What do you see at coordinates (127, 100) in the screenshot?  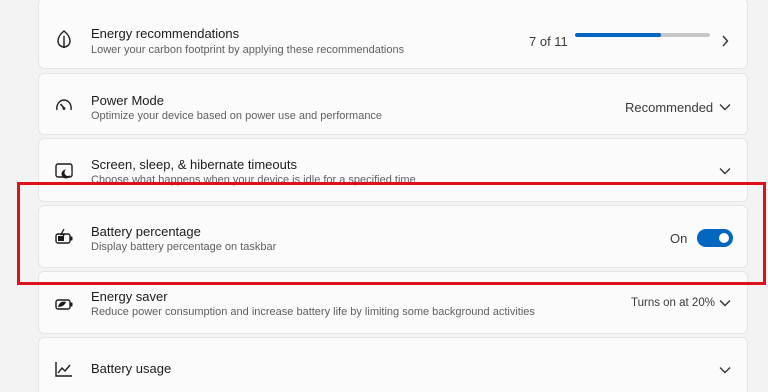 I see `power-mode-title: Power Mode` at bounding box center [127, 100].